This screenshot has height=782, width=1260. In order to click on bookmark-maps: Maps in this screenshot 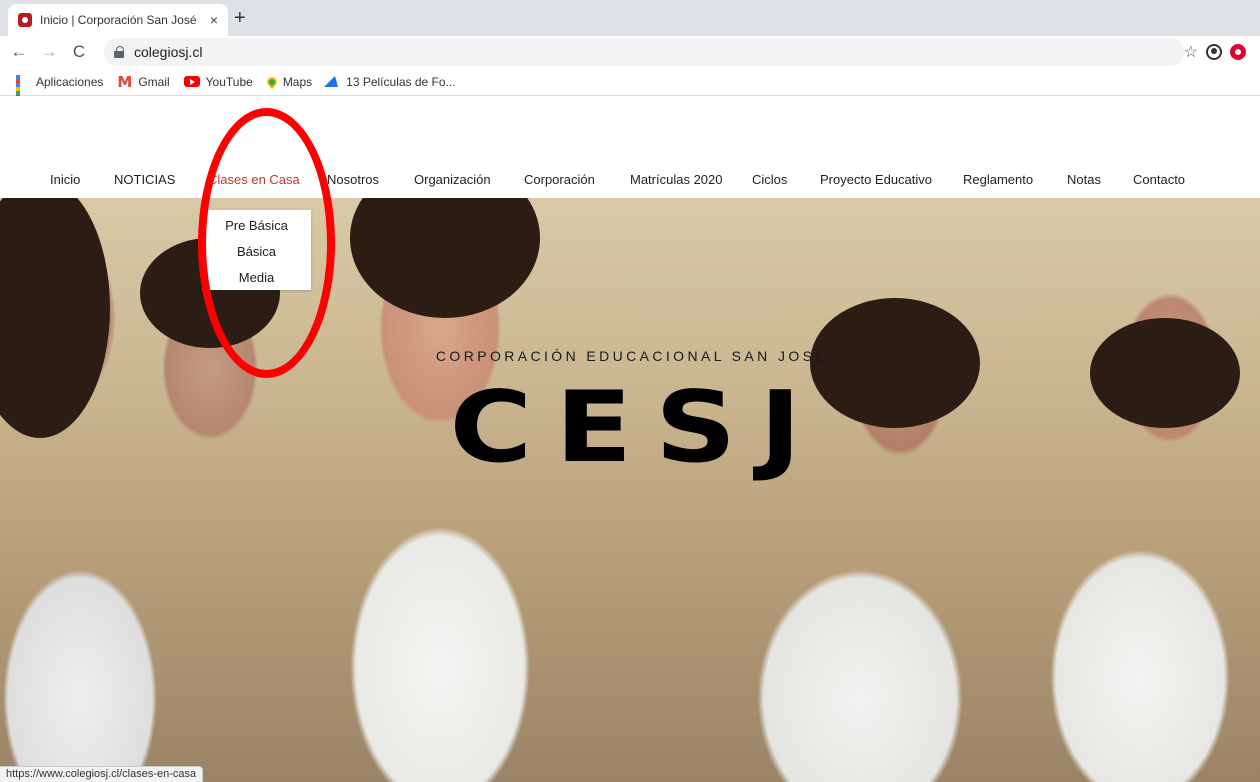, I will do `click(288, 81)`.